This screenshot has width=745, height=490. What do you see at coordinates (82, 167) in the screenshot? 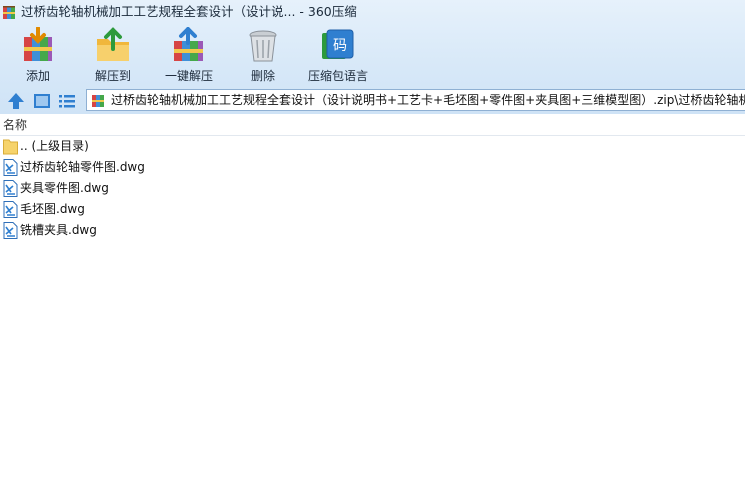
I see `file-name: 过桥齿轮轴零件图.dwg` at bounding box center [82, 167].